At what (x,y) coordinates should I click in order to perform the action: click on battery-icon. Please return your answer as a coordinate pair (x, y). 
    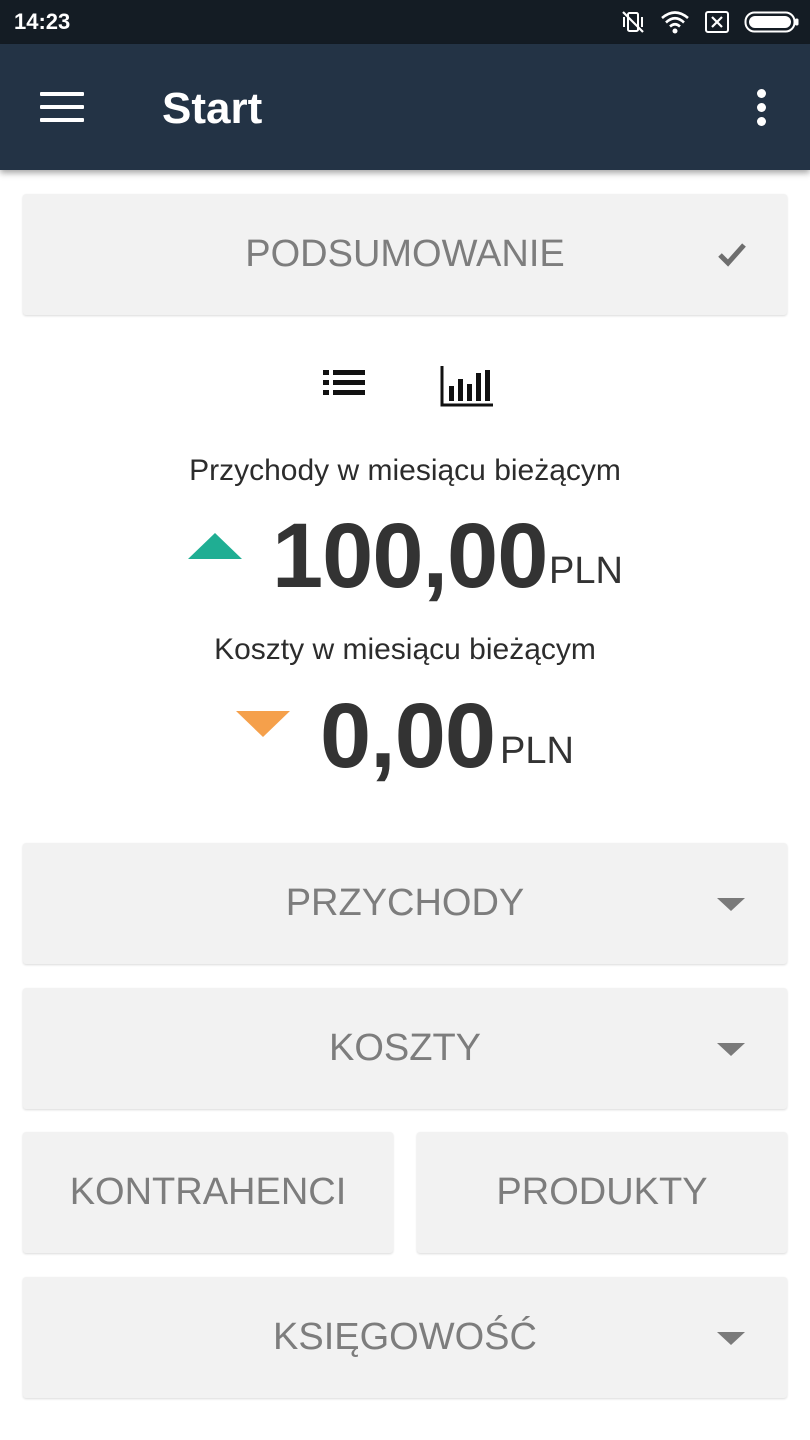
    Looking at the image, I should click on (771, 22).